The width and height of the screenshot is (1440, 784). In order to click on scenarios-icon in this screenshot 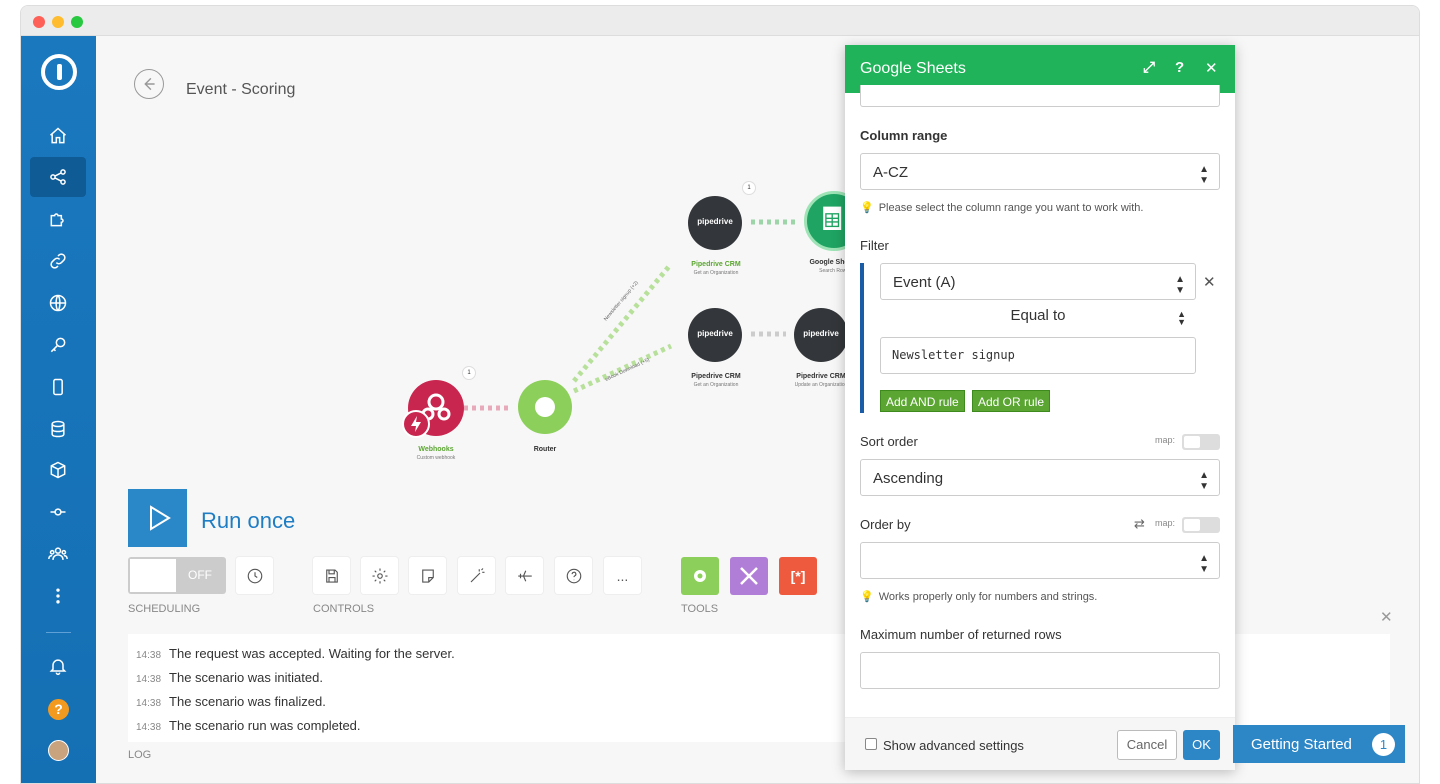, I will do `click(58, 177)`.